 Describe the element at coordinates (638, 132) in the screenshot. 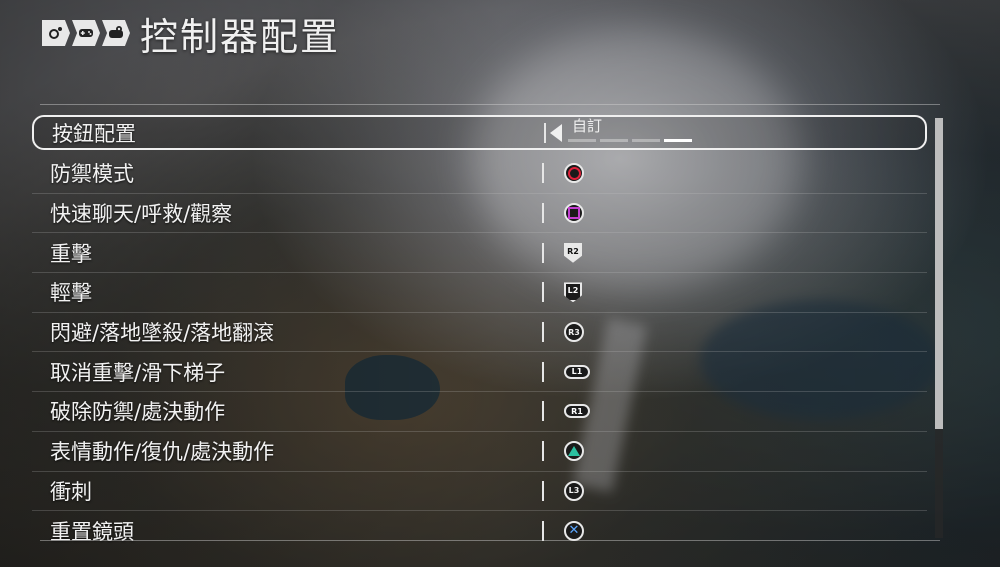

I see `layout-value-selector: 自訂` at that location.